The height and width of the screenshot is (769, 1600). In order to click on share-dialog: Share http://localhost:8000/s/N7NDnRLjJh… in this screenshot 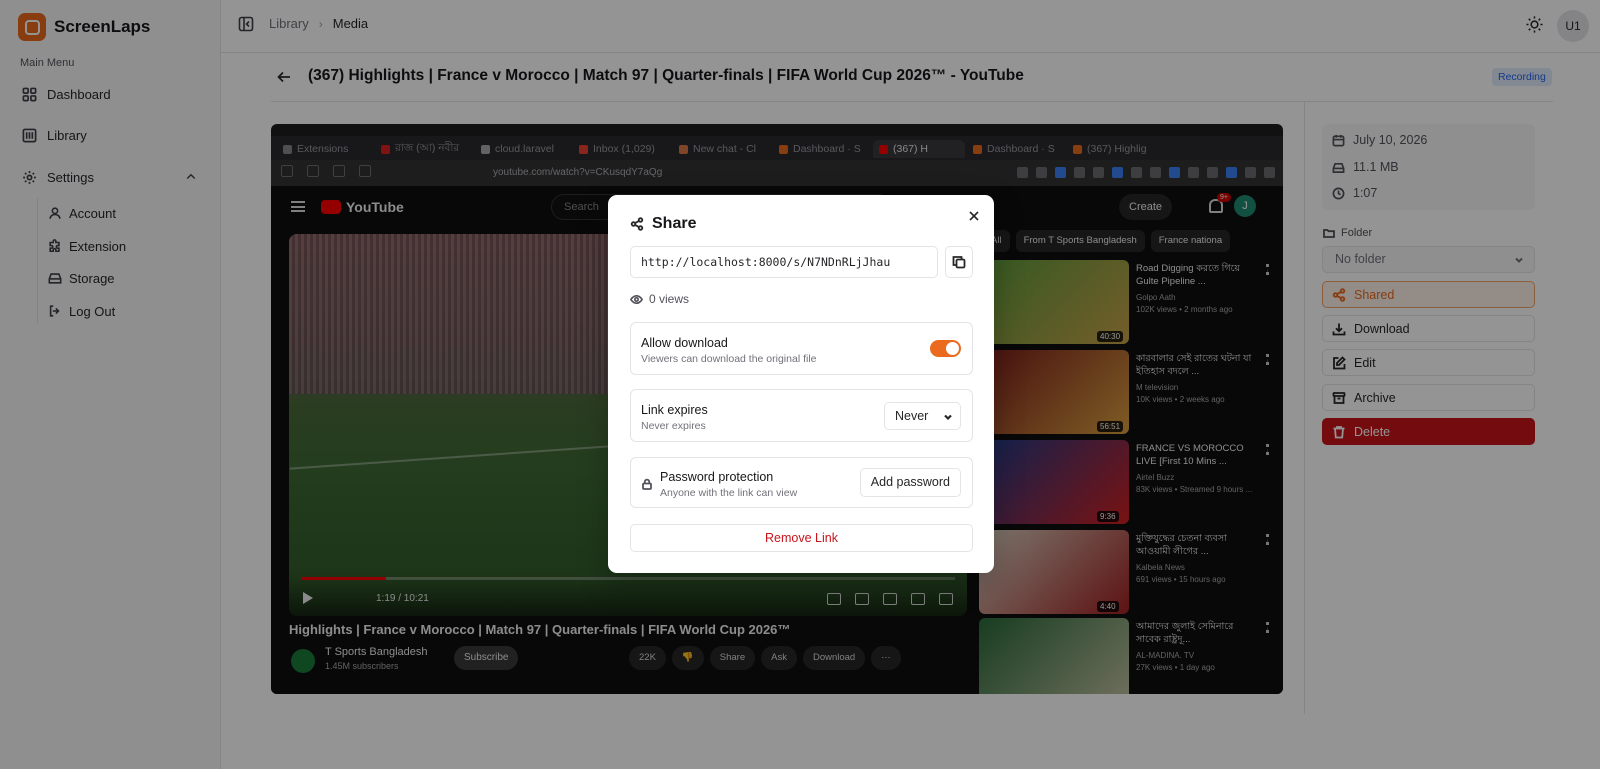, I will do `click(801, 384)`.